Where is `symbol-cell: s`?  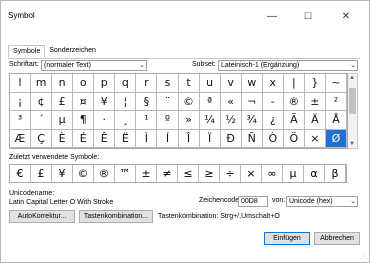 symbol-cell: s is located at coordinates (168, 83).